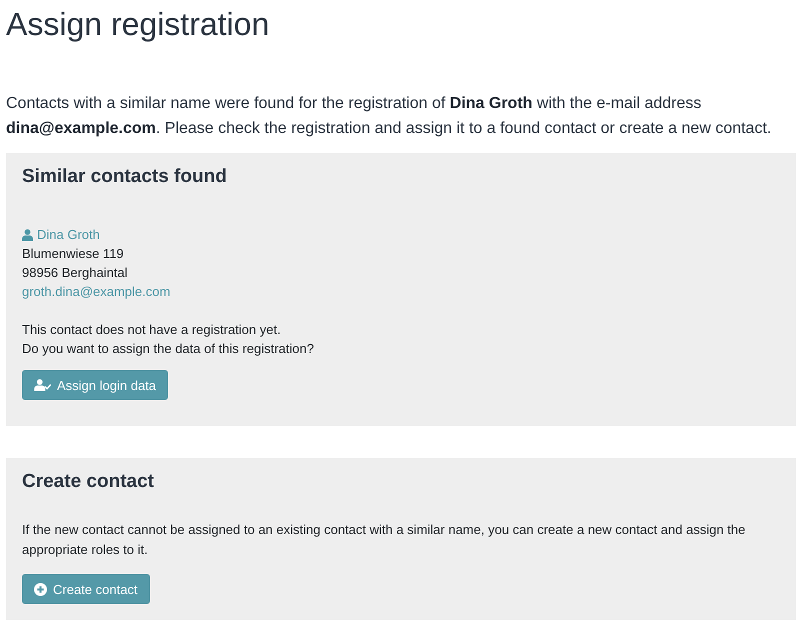  Describe the element at coordinates (384, 540) in the screenshot. I see `create-contact-text: If the new contact cannot be assigned to an existing contact with a similar name, you can create a new contact and assign the appropriate roles to it.` at that location.